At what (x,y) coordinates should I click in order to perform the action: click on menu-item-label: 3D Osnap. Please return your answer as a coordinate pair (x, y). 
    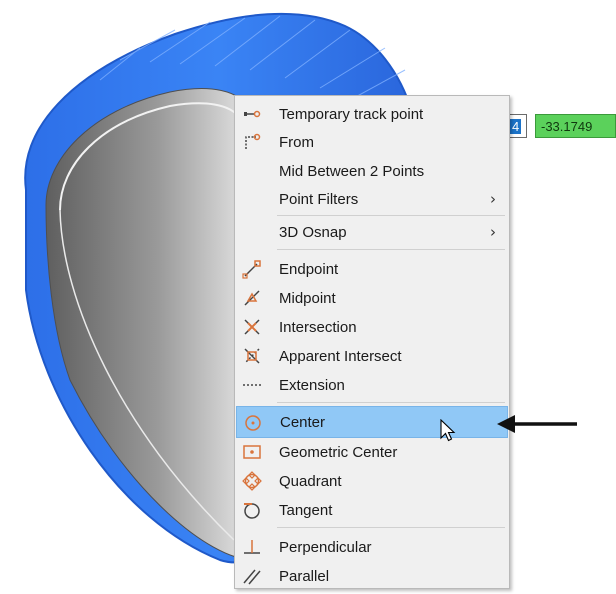
    Looking at the image, I should click on (313, 232).